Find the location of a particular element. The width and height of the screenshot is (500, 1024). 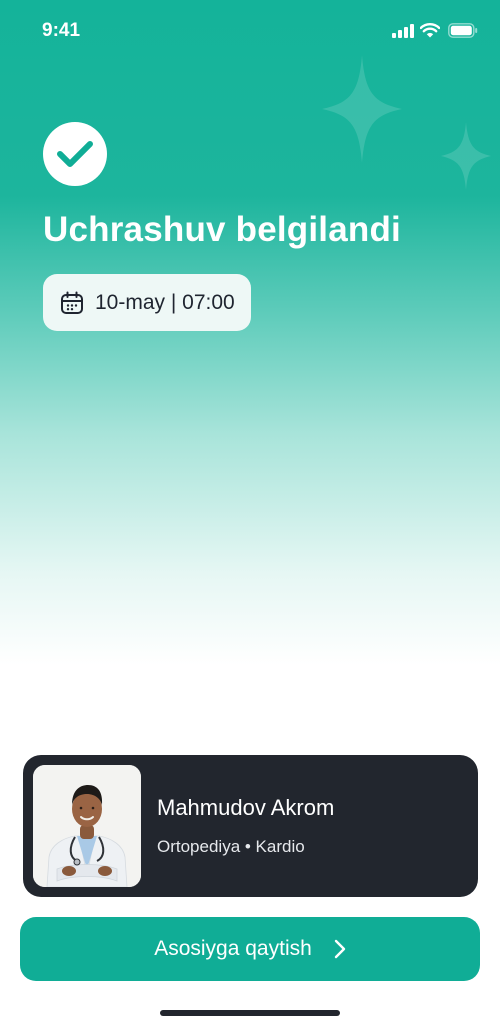

page-title: Uchrashuv belgilandi is located at coordinates (222, 229).